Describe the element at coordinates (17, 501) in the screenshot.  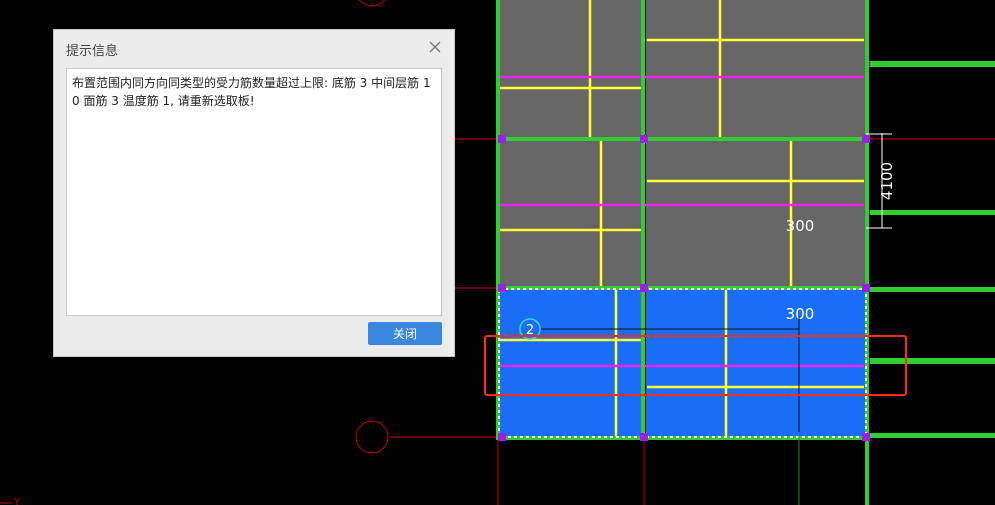
I see `ucs-axis-label: Y` at that location.